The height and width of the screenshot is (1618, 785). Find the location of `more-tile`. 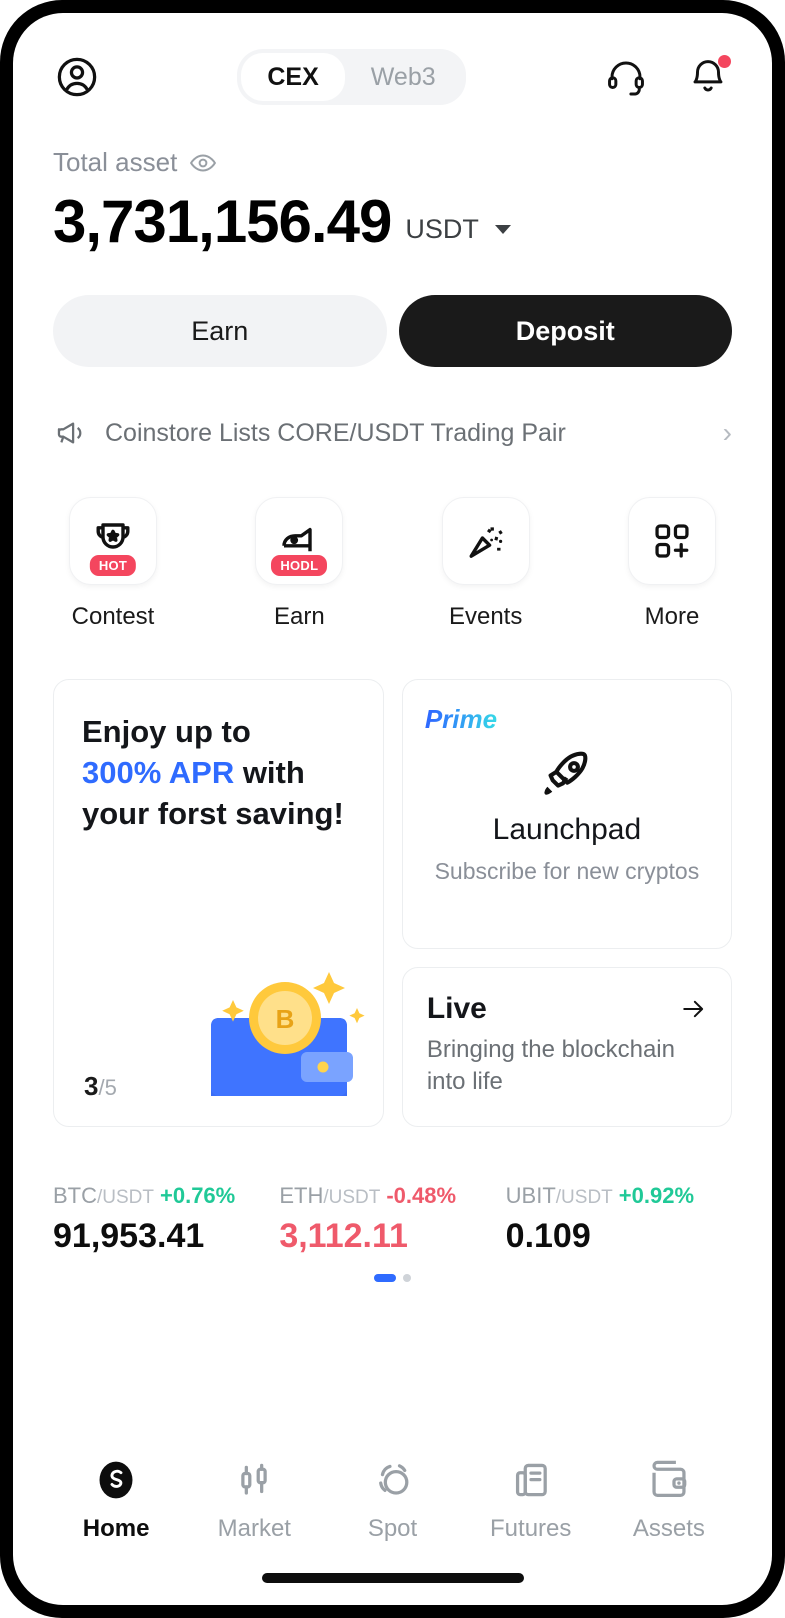

more-tile is located at coordinates (671, 541).